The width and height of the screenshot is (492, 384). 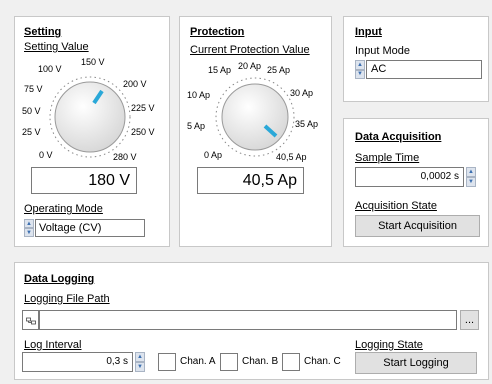 What do you see at coordinates (90, 117) in the screenshot?
I see `setting-knob` at bounding box center [90, 117].